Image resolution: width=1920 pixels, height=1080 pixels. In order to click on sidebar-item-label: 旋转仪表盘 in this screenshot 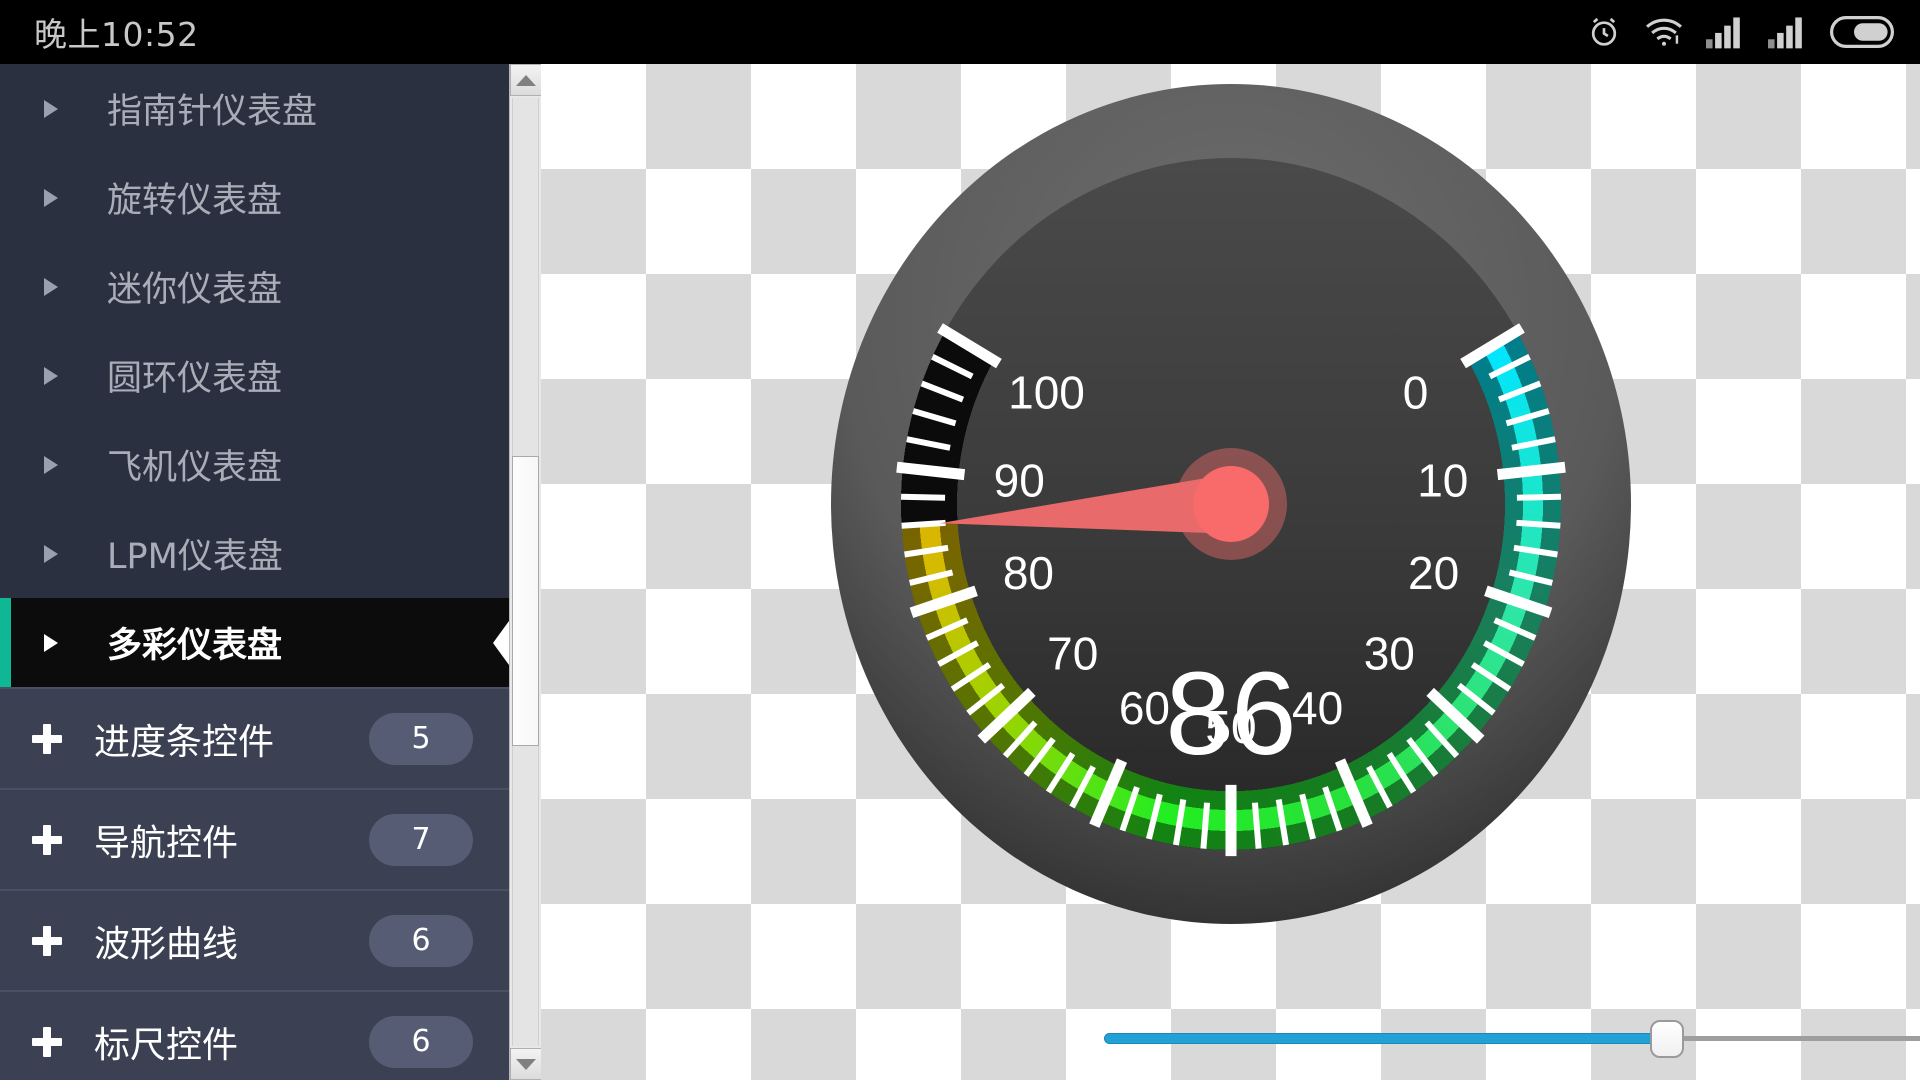, I will do `click(195, 201)`.